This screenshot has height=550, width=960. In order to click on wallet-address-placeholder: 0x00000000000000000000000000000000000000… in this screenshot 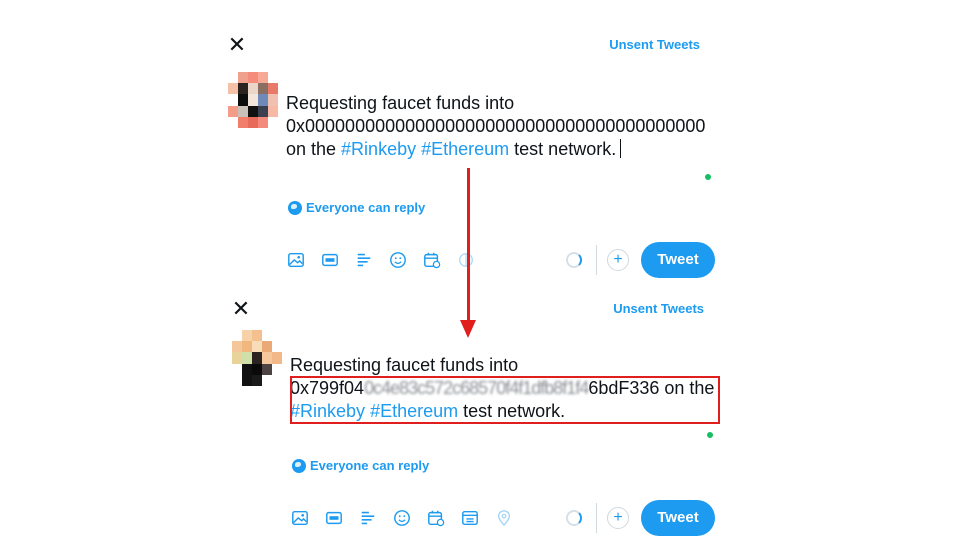, I will do `click(496, 126)`.